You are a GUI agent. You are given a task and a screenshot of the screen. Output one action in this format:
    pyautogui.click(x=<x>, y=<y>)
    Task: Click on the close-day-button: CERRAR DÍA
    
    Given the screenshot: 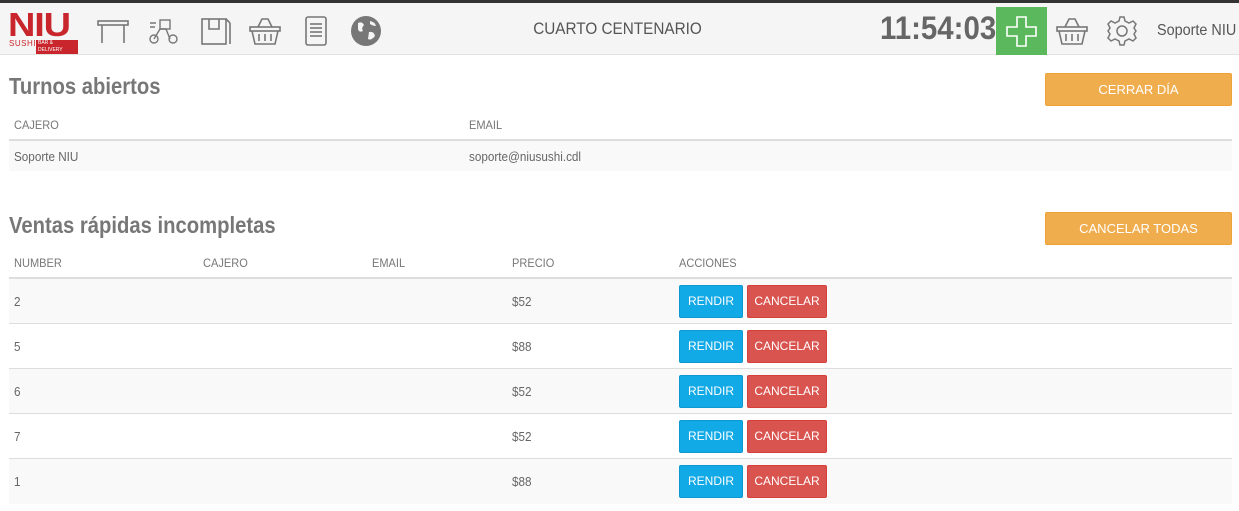 What is the action you would take?
    pyautogui.click(x=1138, y=89)
    